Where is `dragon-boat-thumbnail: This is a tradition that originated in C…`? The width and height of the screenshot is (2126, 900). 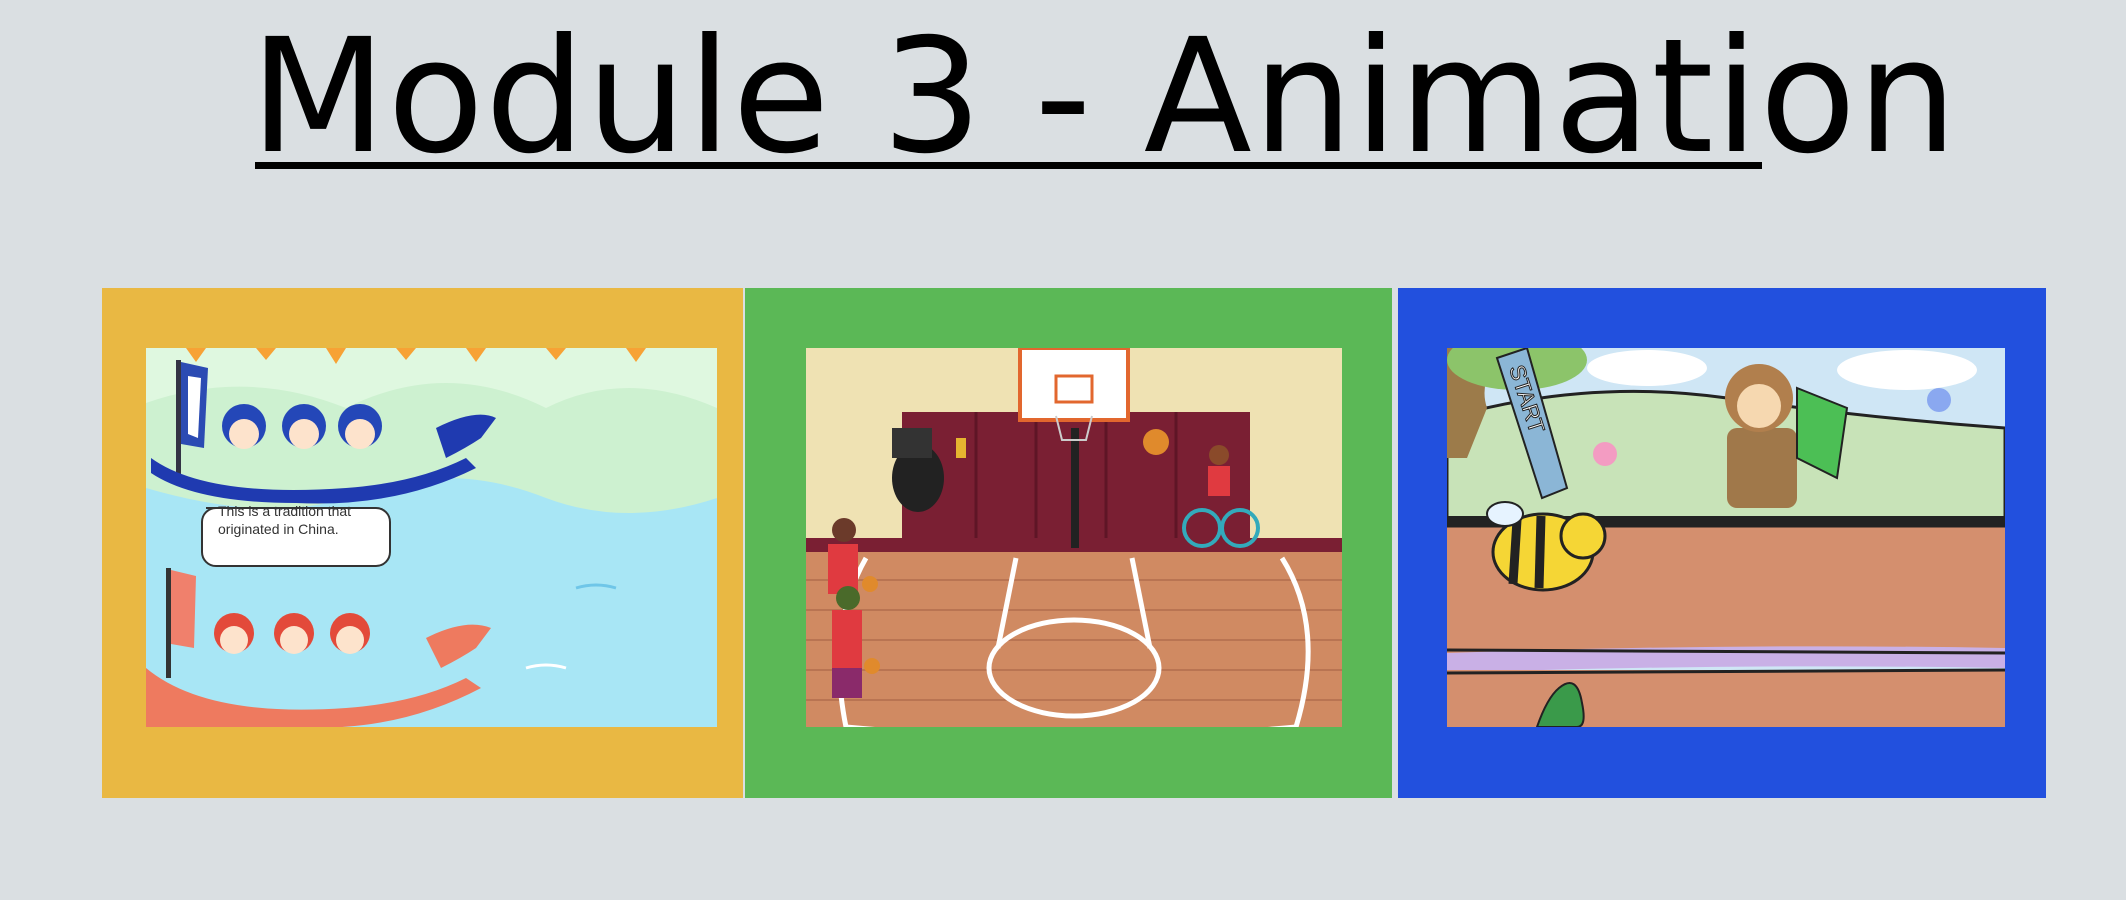 dragon-boat-thumbnail: This is a tradition that originated in C… is located at coordinates (431, 537).